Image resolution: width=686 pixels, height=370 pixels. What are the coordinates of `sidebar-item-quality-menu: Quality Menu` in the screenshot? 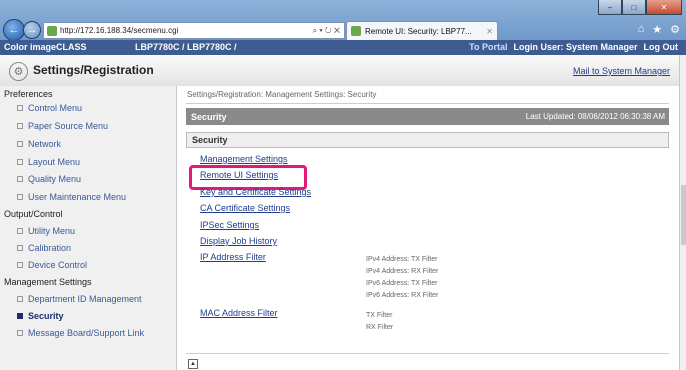 It's located at (49, 179).